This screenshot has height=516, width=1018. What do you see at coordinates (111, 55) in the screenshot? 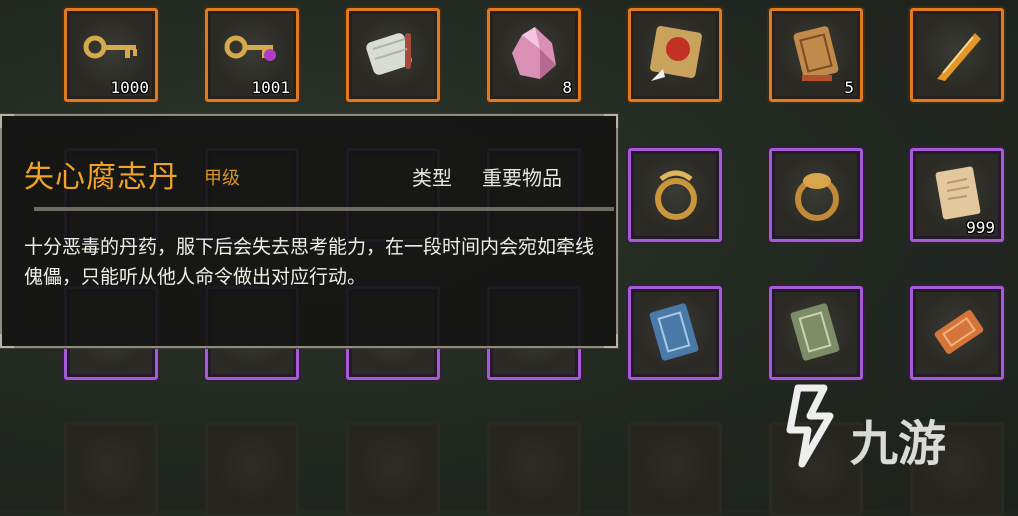
I see `inventory-slot: 1000` at bounding box center [111, 55].